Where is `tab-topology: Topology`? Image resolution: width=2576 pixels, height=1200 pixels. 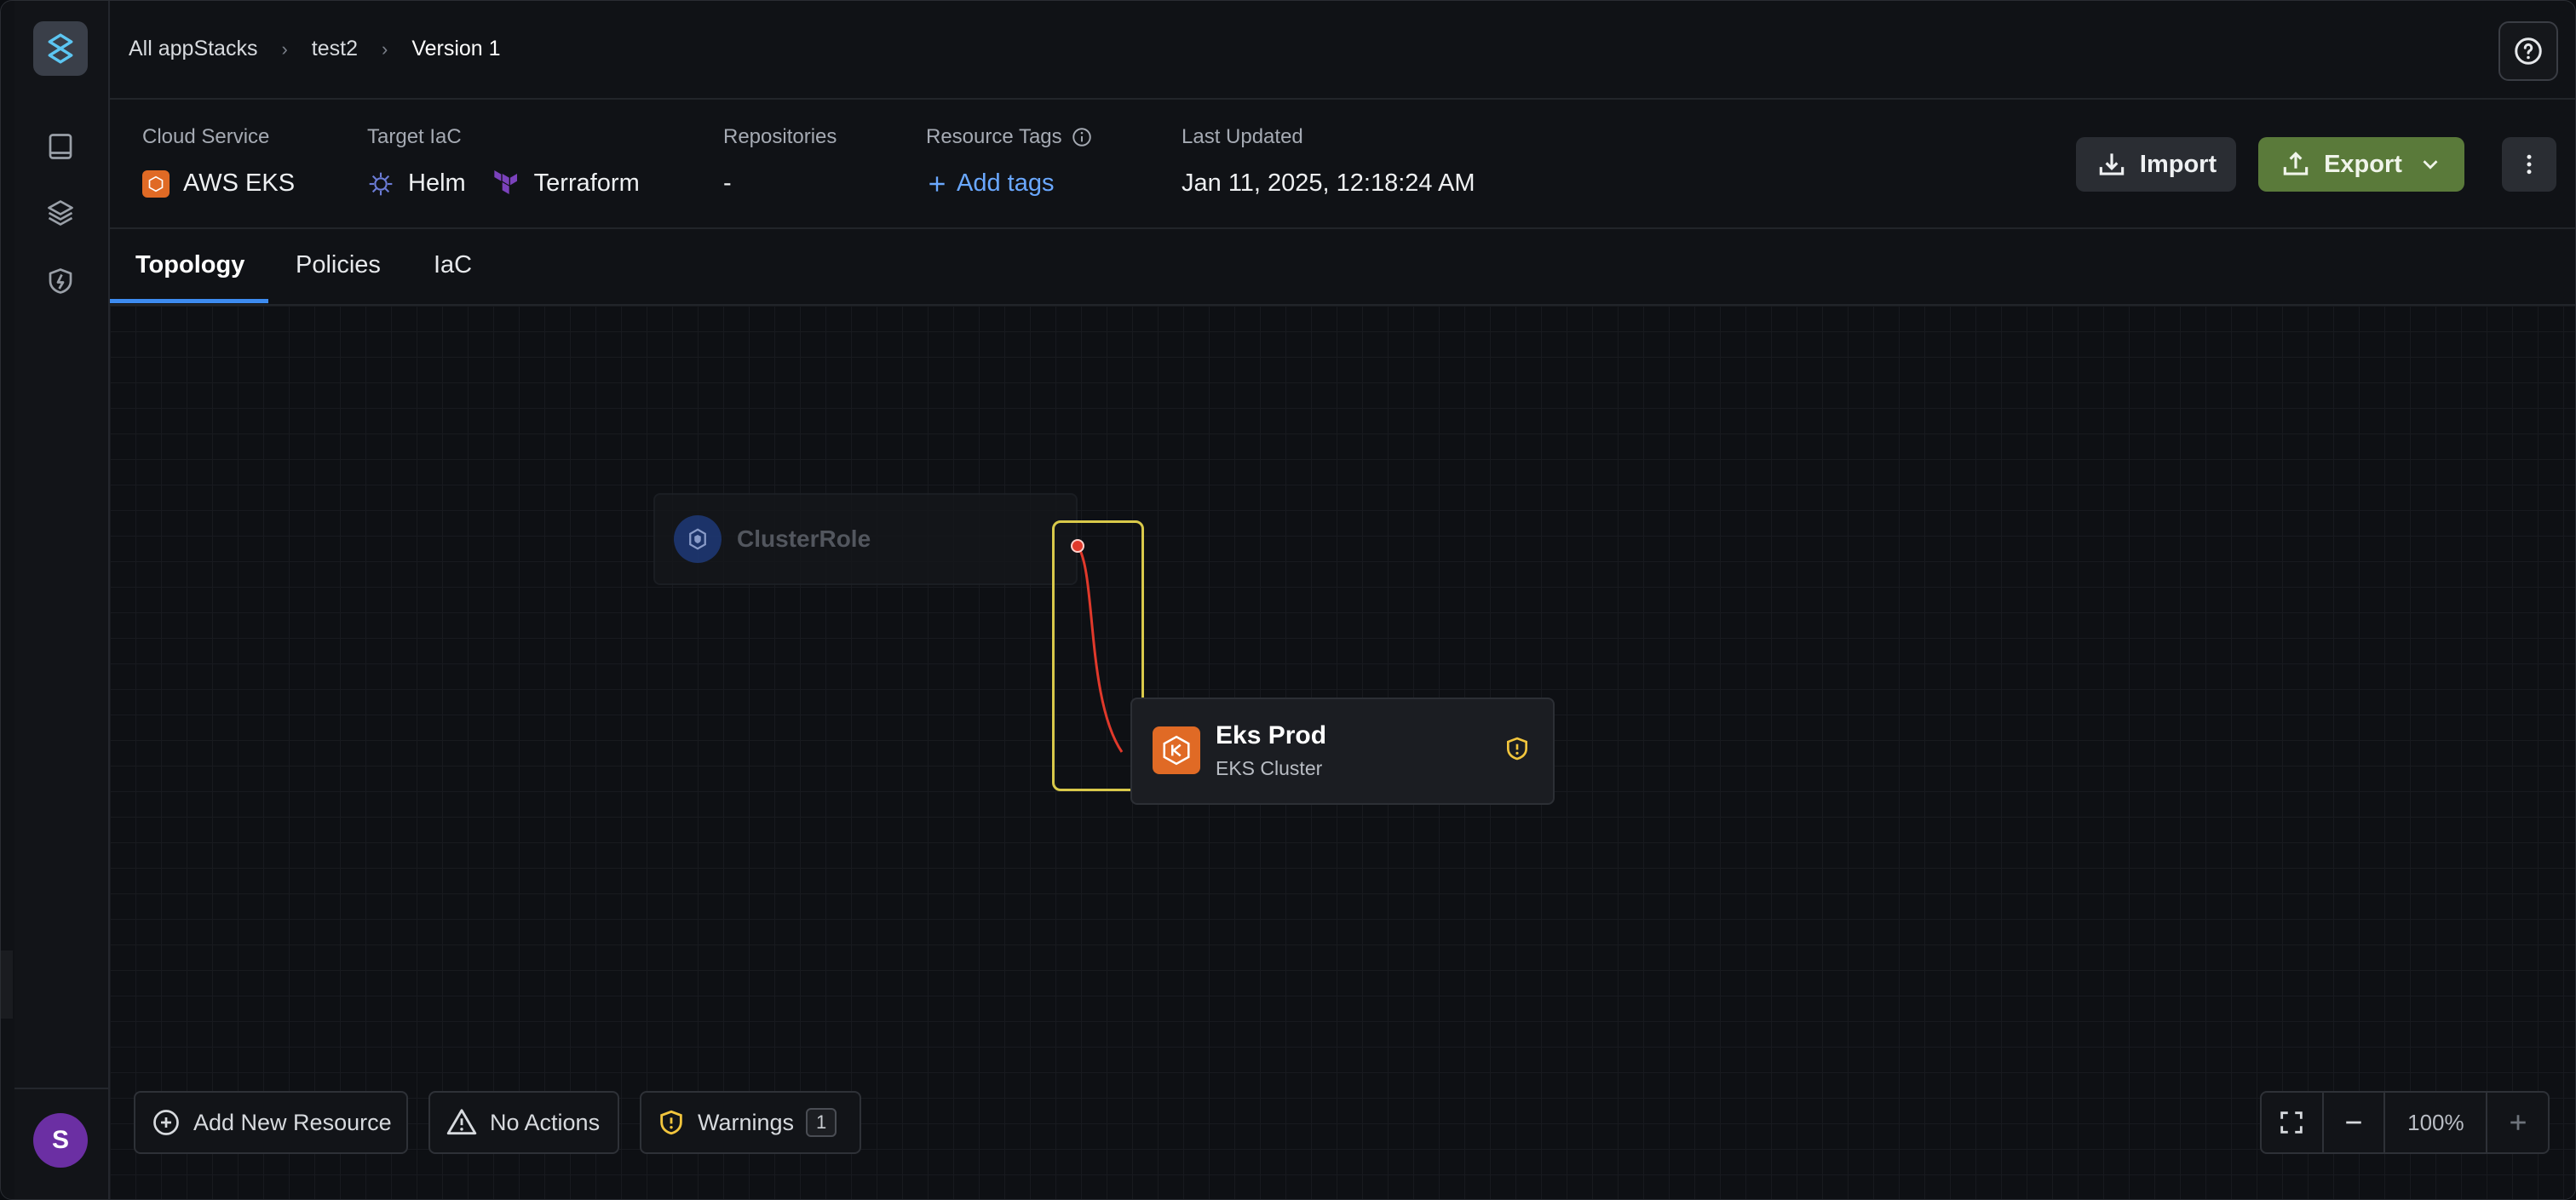 tab-topology: Topology is located at coordinates (190, 265).